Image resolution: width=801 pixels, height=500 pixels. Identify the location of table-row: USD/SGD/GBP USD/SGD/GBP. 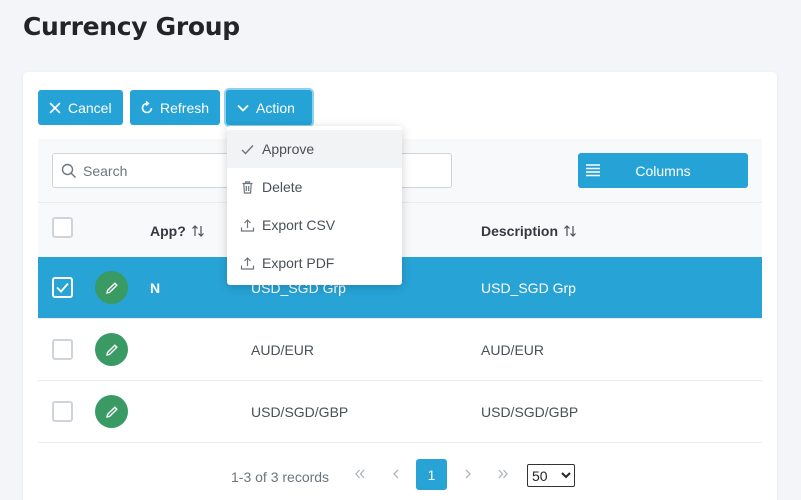
(400, 412).